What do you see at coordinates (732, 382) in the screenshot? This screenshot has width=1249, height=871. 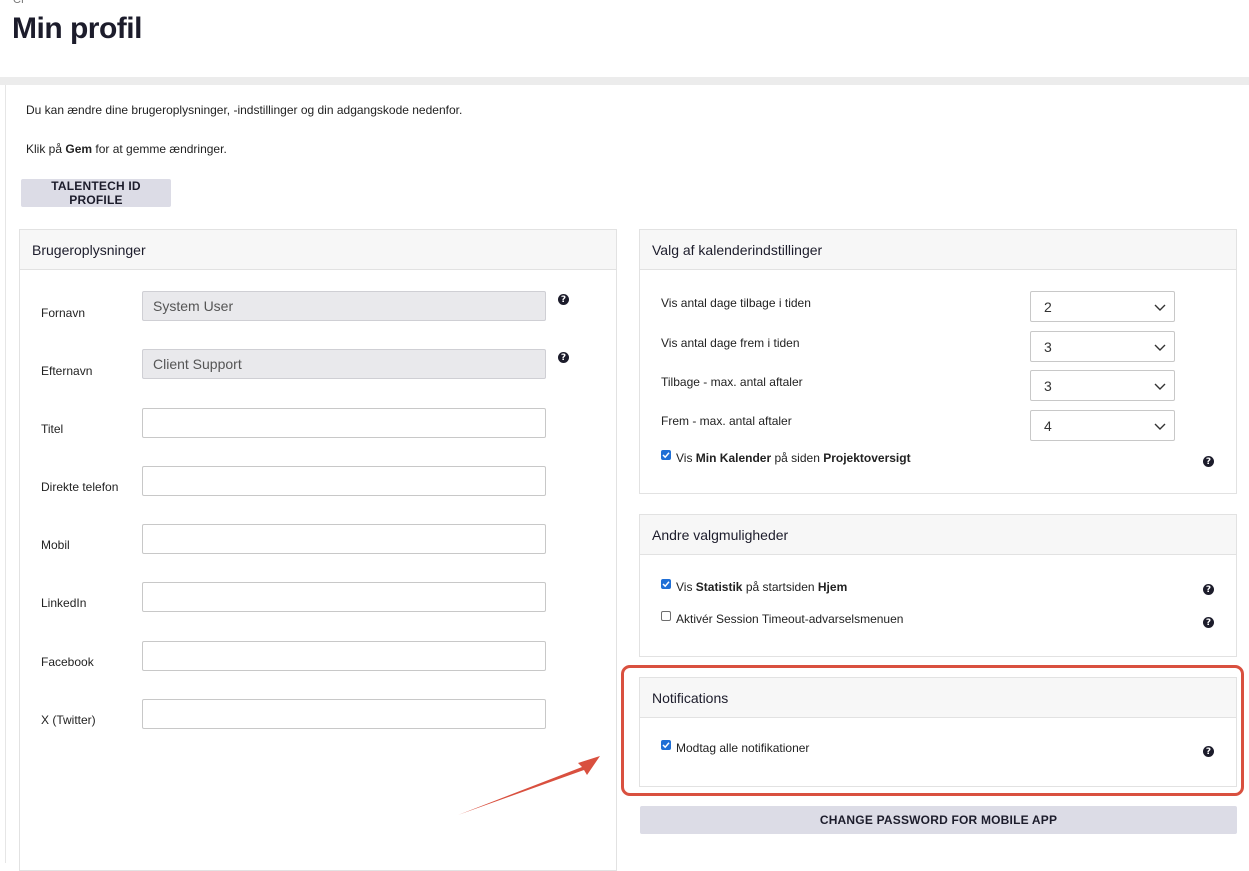 I see `max-back-label: Tilbage - max. antal aftaler` at bounding box center [732, 382].